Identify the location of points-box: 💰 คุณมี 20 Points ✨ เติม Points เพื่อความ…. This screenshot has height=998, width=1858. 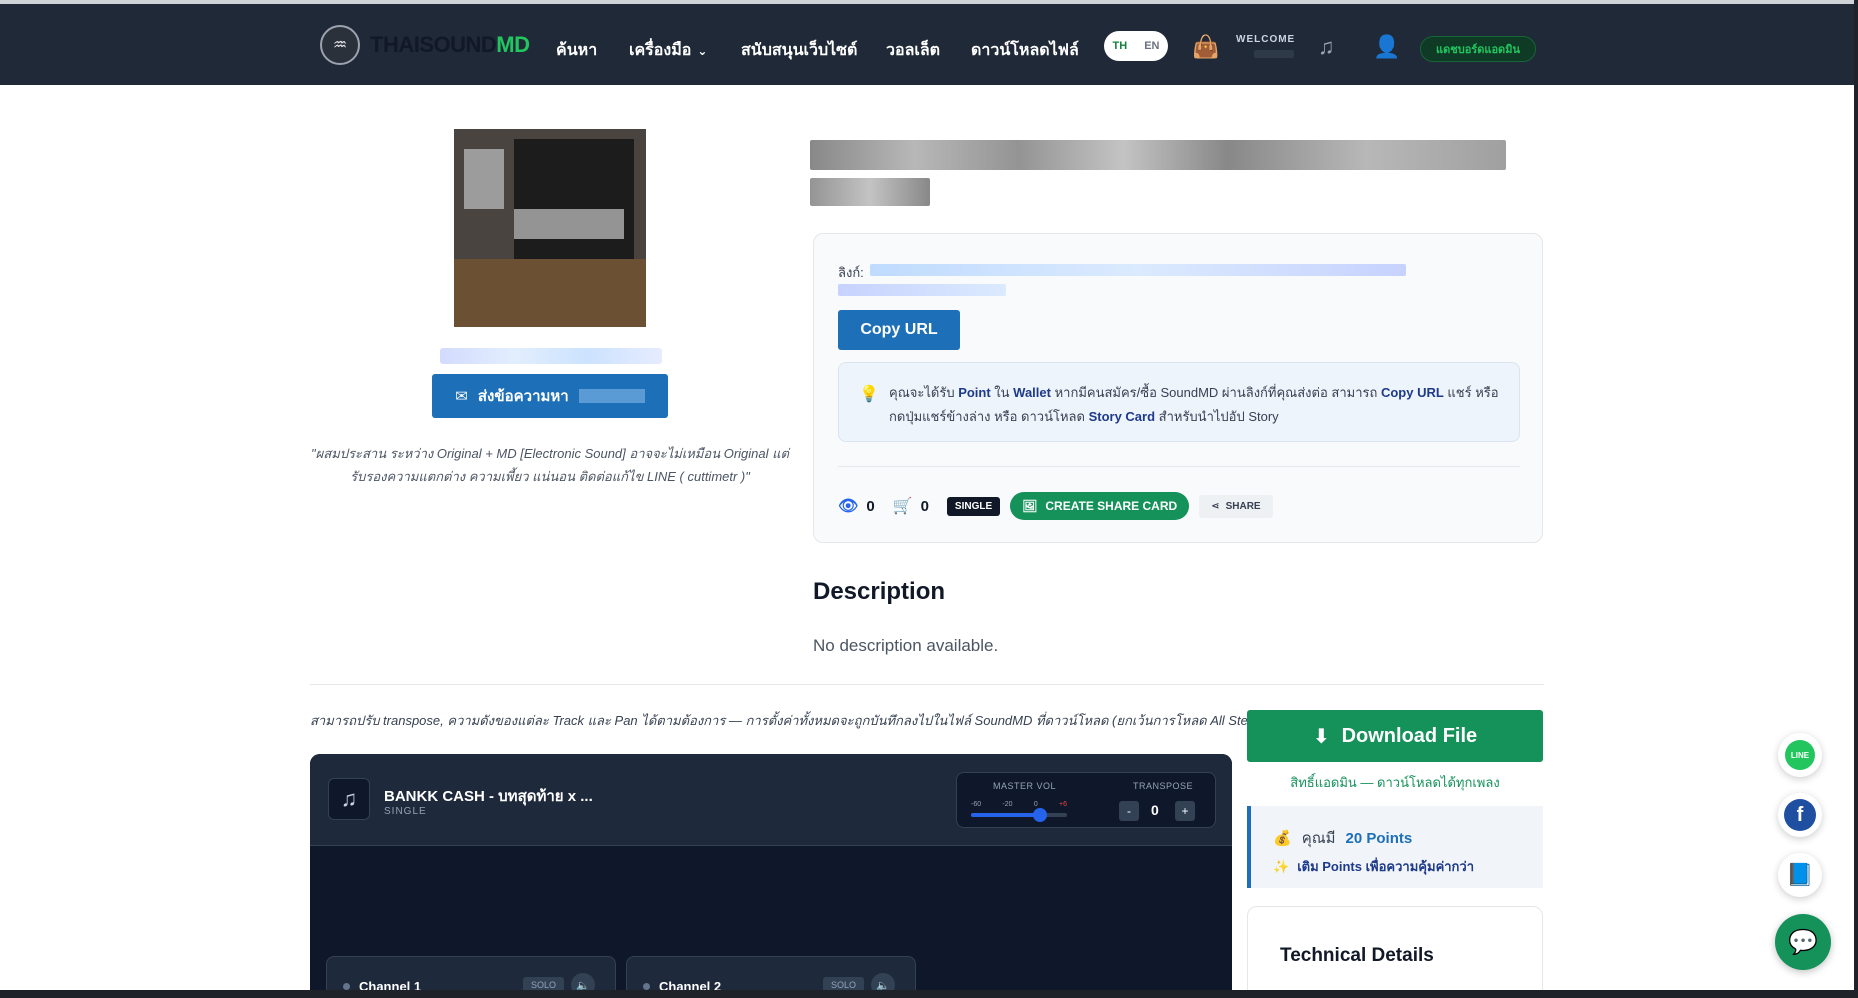
(1395, 847).